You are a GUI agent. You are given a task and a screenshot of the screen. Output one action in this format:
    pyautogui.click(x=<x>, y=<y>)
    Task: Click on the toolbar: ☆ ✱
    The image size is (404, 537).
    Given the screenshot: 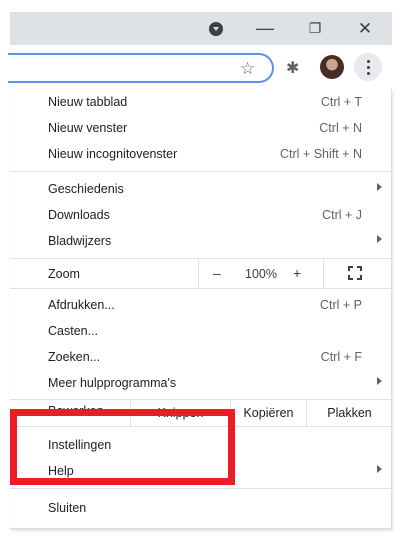 What is the action you would take?
    pyautogui.click(x=200, y=67)
    